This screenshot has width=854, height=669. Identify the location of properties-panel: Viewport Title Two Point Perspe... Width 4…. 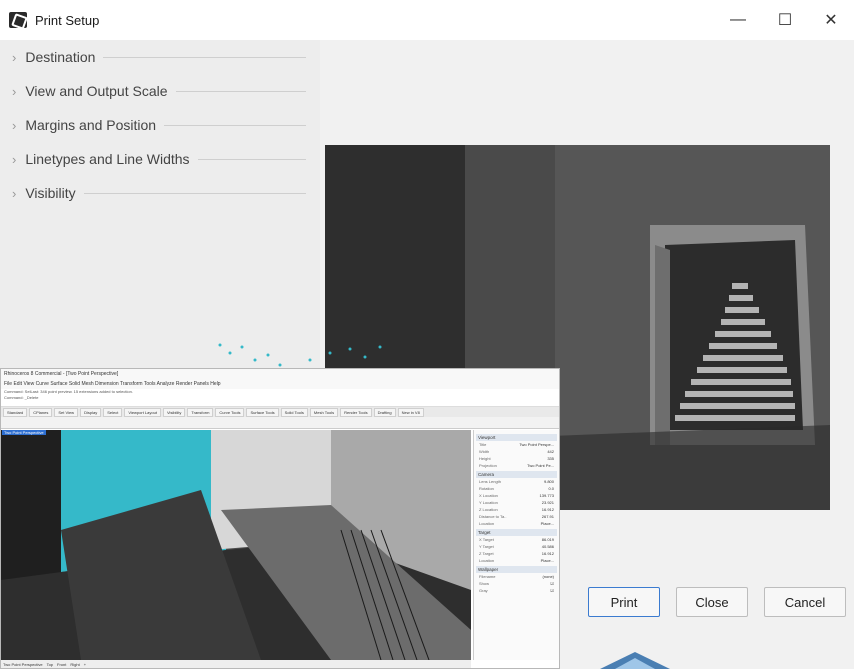
(516, 545).